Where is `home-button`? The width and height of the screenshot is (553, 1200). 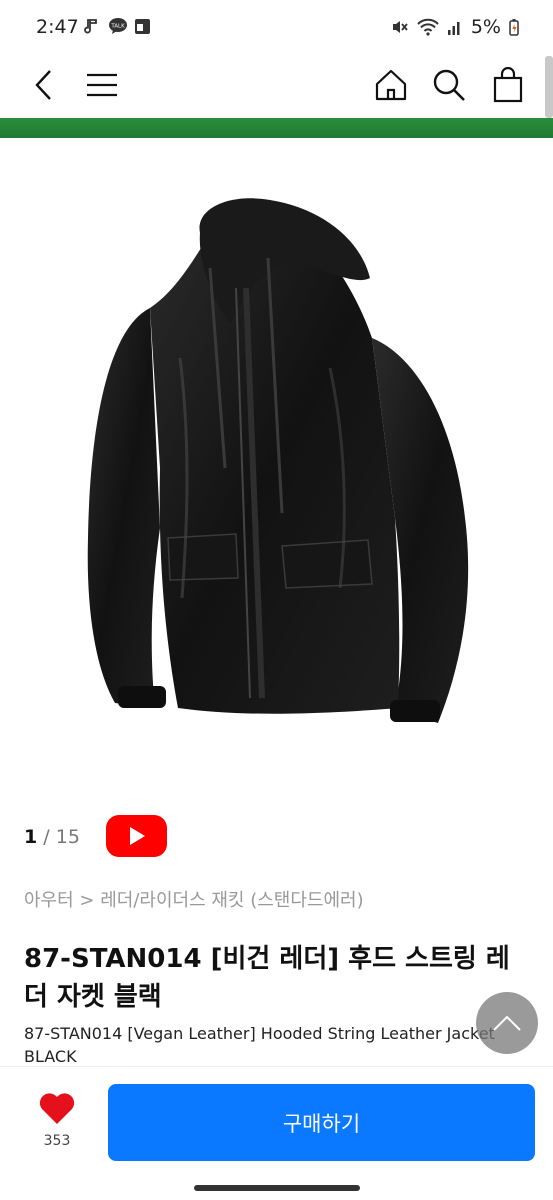
home-button is located at coordinates (391, 85).